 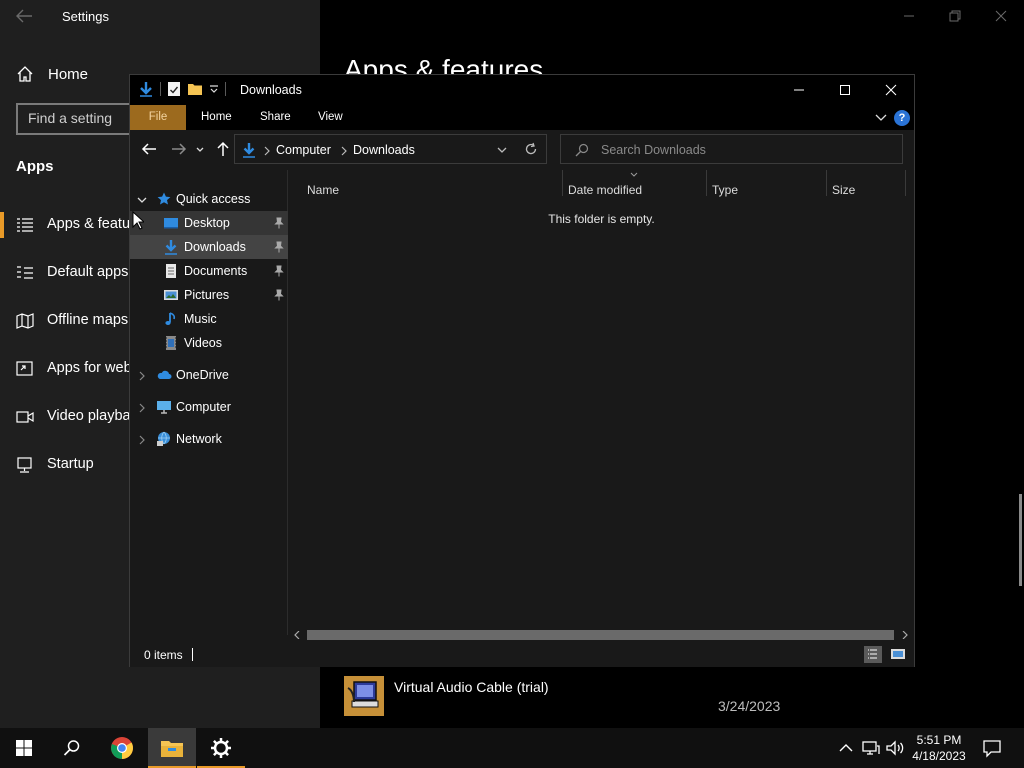 I want to click on star-icon, so click(x=164, y=198).